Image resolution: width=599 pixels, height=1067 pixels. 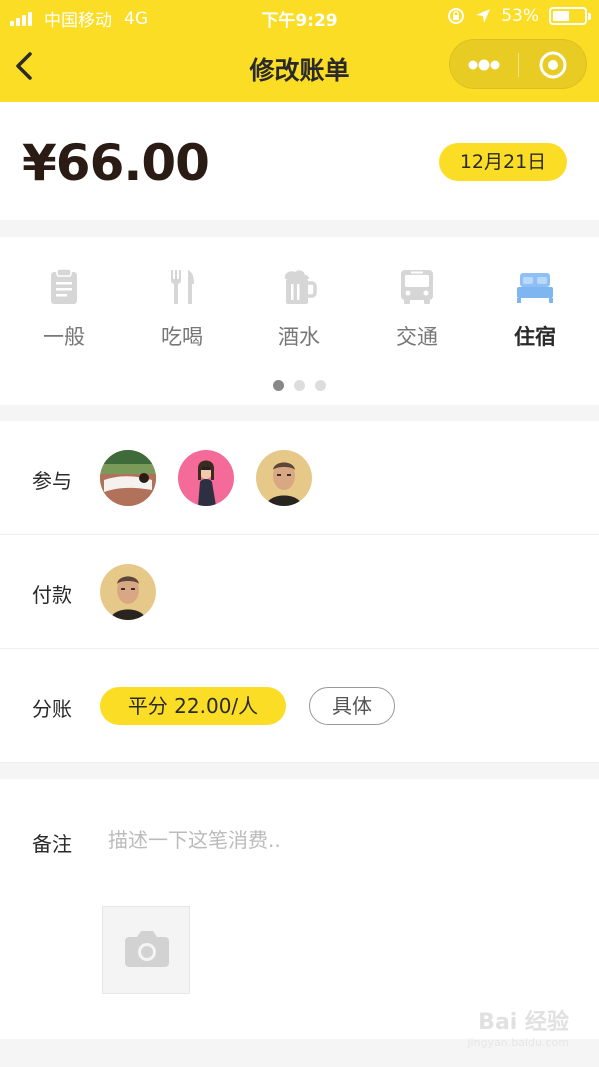 I want to click on nav-bar: 修改账单, so click(x=299, y=68).